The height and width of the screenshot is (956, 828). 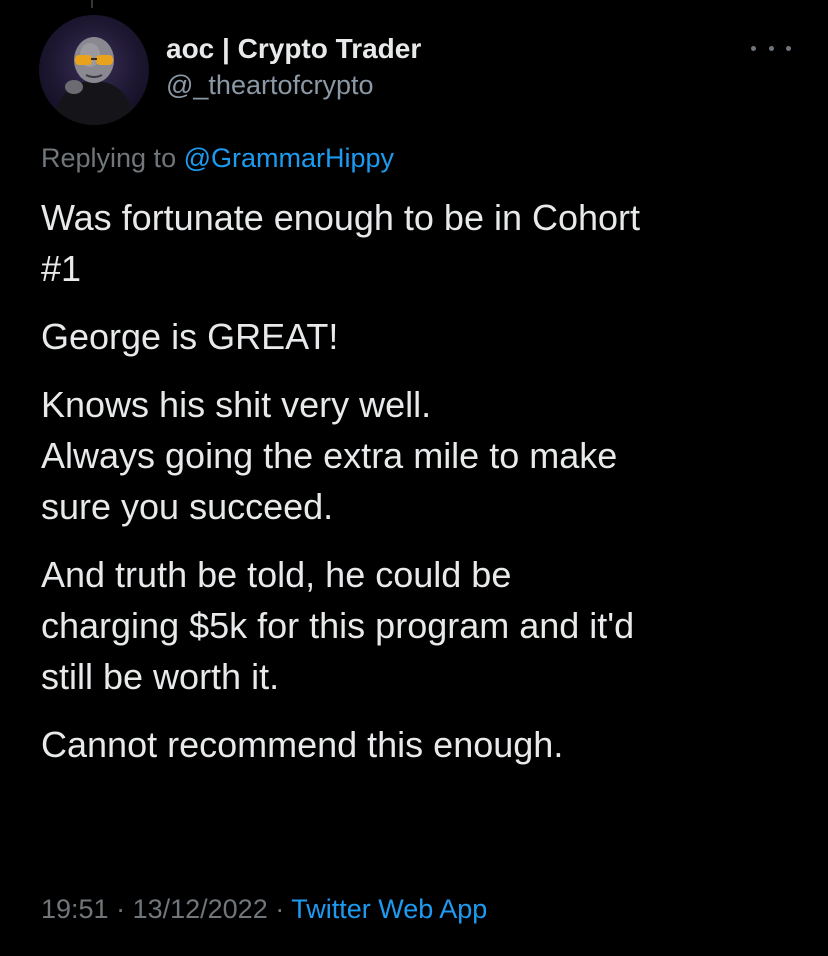 What do you see at coordinates (94, 81) in the screenshot?
I see `profile-avatar-icon` at bounding box center [94, 81].